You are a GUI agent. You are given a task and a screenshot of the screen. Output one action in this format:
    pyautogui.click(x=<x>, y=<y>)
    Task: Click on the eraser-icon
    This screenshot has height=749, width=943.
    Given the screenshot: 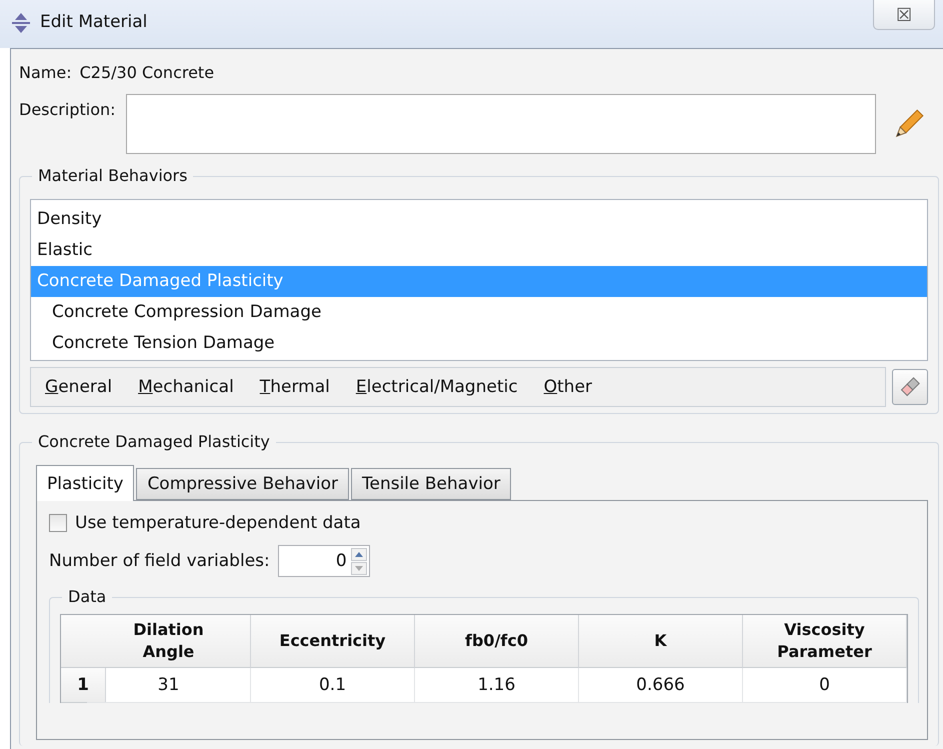 What is the action you would take?
    pyautogui.click(x=910, y=387)
    